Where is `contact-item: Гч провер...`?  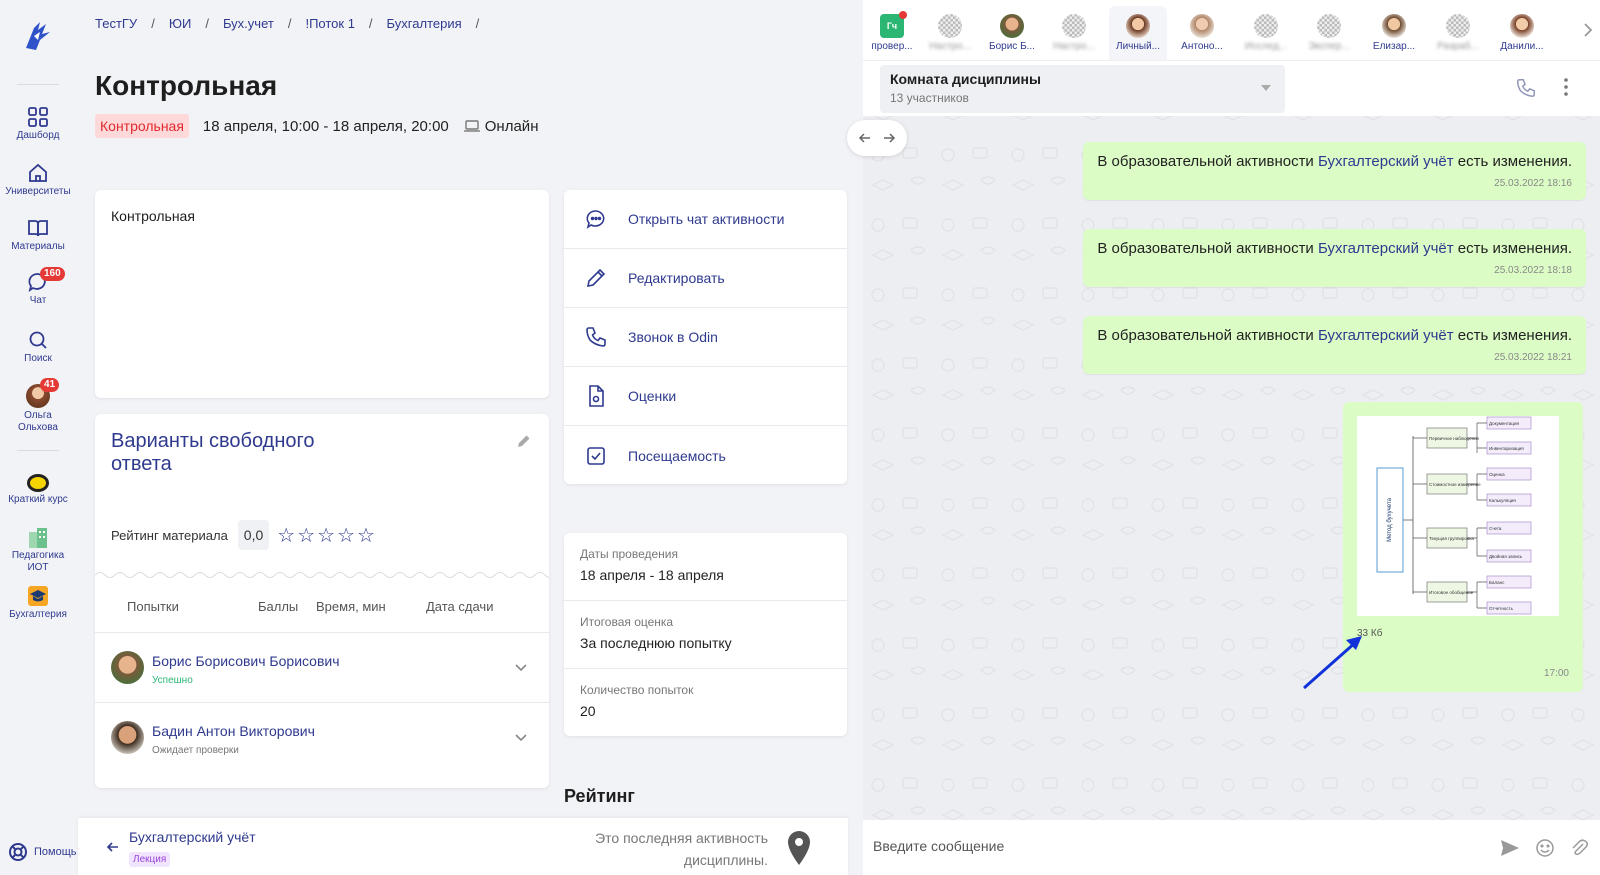 contact-item: Гч провер... is located at coordinates (892, 33).